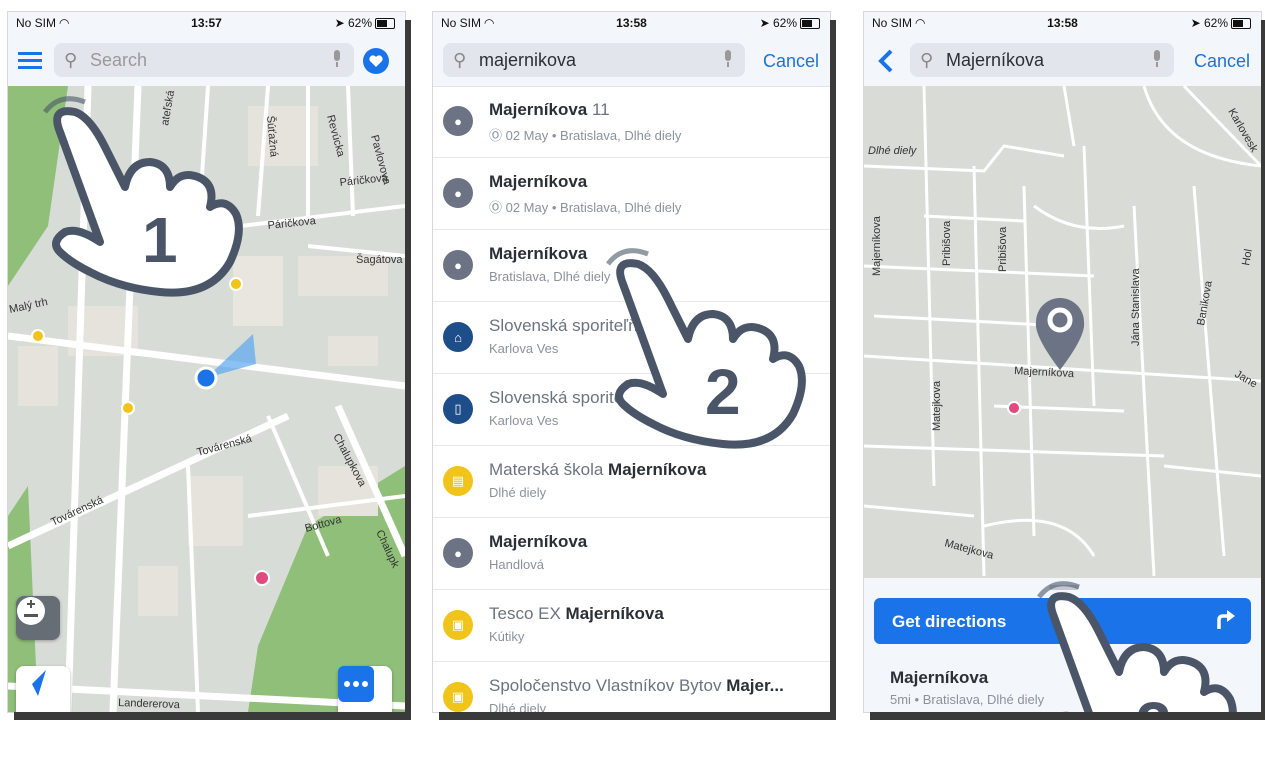  Describe the element at coordinates (937, 405) in the screenshot. I see `street-label: Matejkova` at that location.